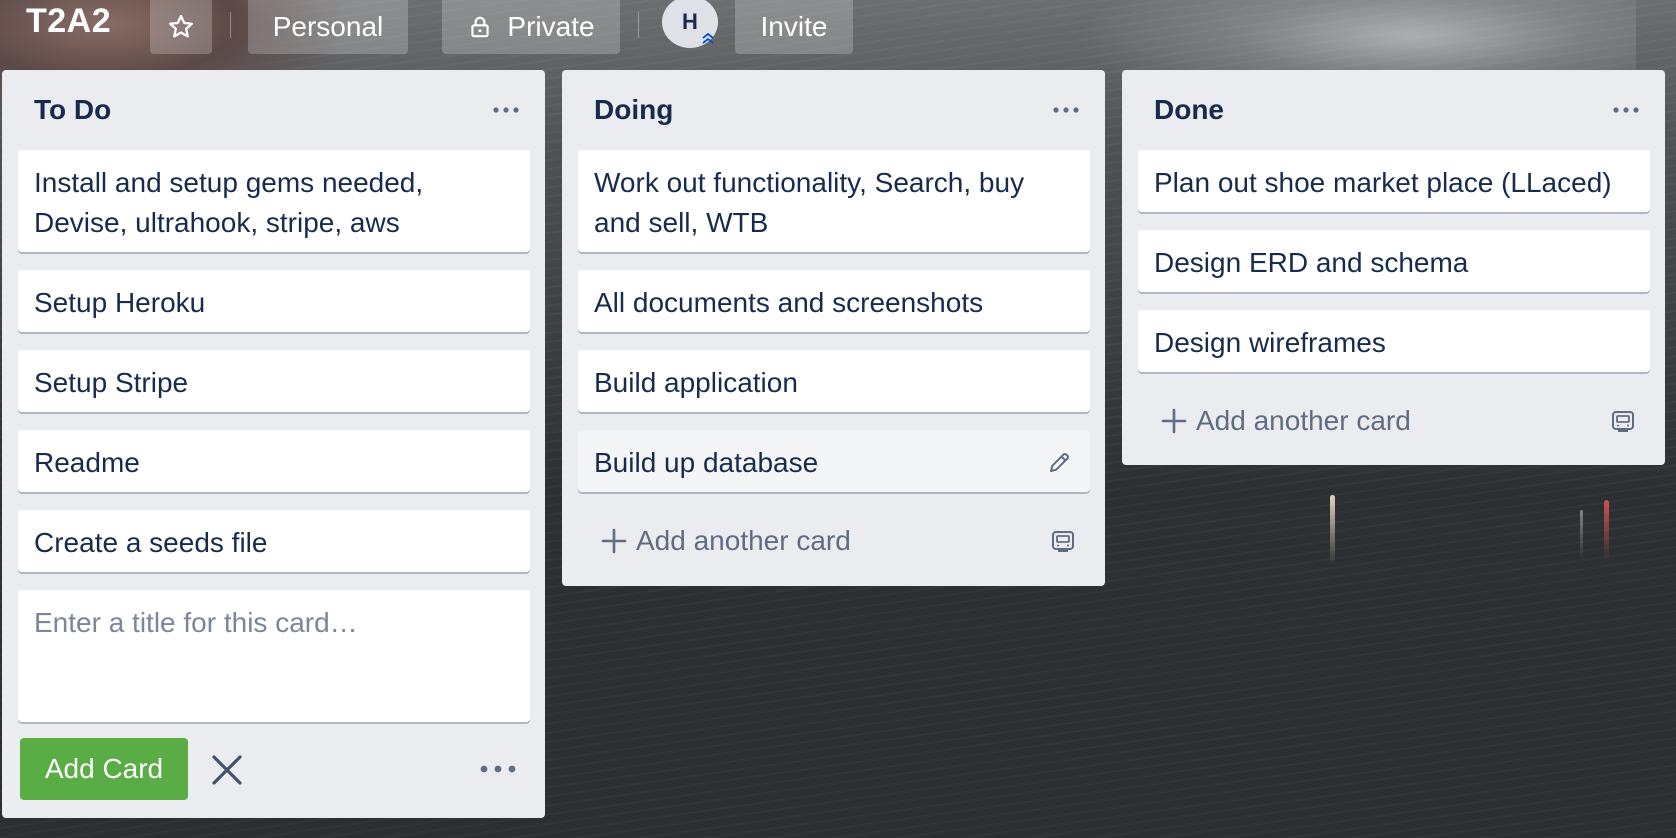  I want to click on list-card: All documents and screenshots, so click(834, 301).